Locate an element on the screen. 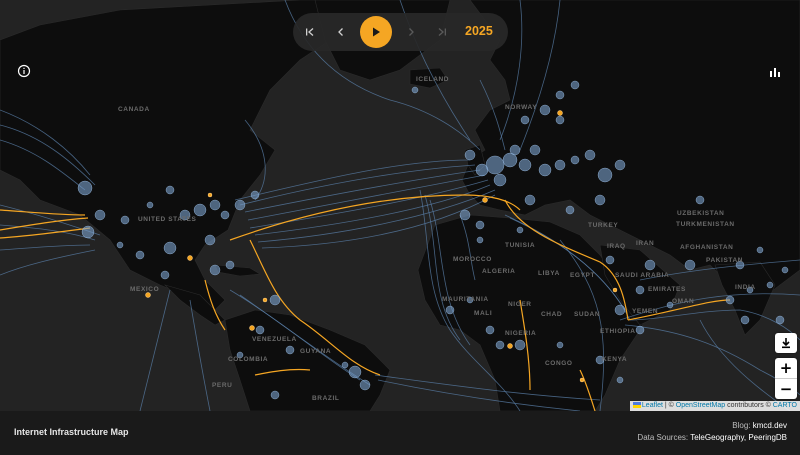  osm-link: OpenStreetMap is located at coordinates (700, 405).